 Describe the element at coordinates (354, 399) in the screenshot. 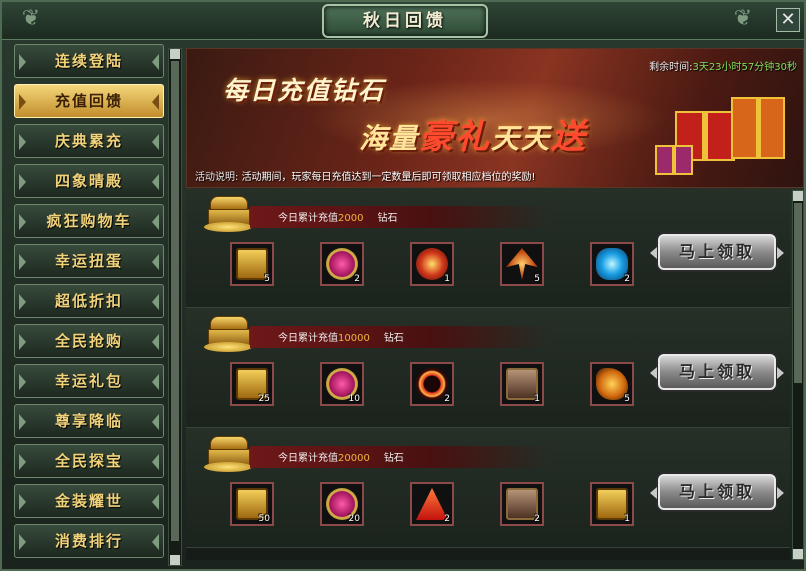

I see `item-count: 10` at that location.